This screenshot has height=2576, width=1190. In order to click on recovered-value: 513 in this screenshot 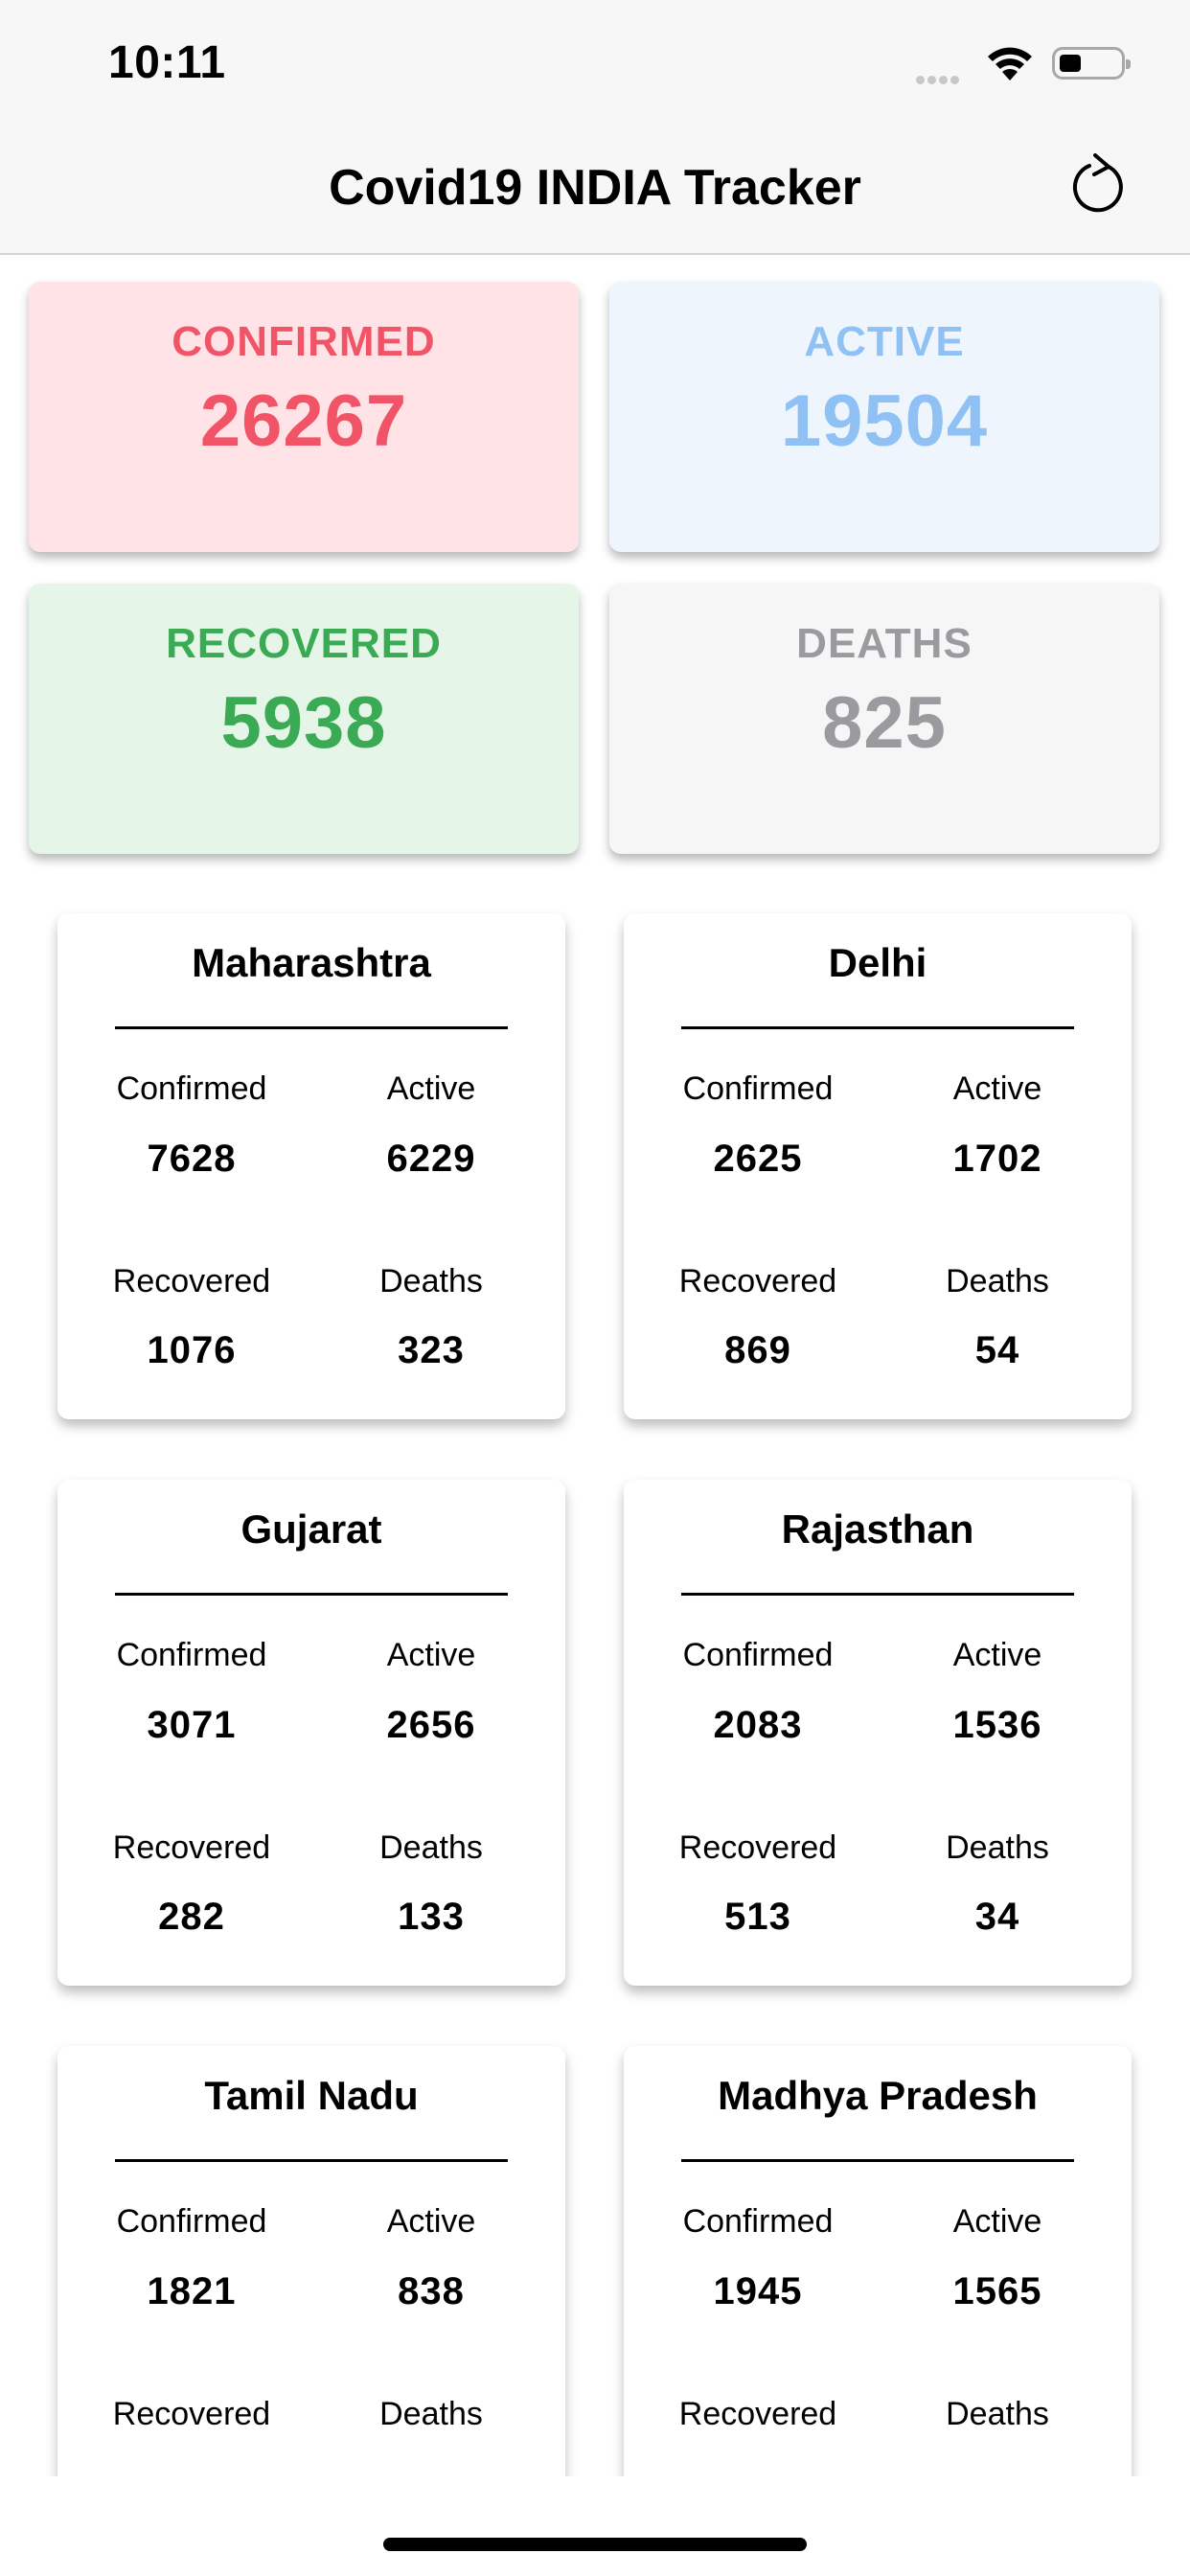, I will do `click(758, 1917)`.